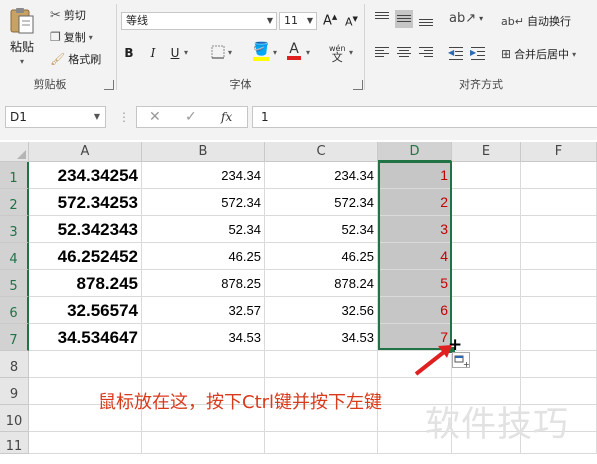  What do you see at coordinates (426, 53) in the screenshot?
I see `align-right-button` at bounding box center [426, 53].